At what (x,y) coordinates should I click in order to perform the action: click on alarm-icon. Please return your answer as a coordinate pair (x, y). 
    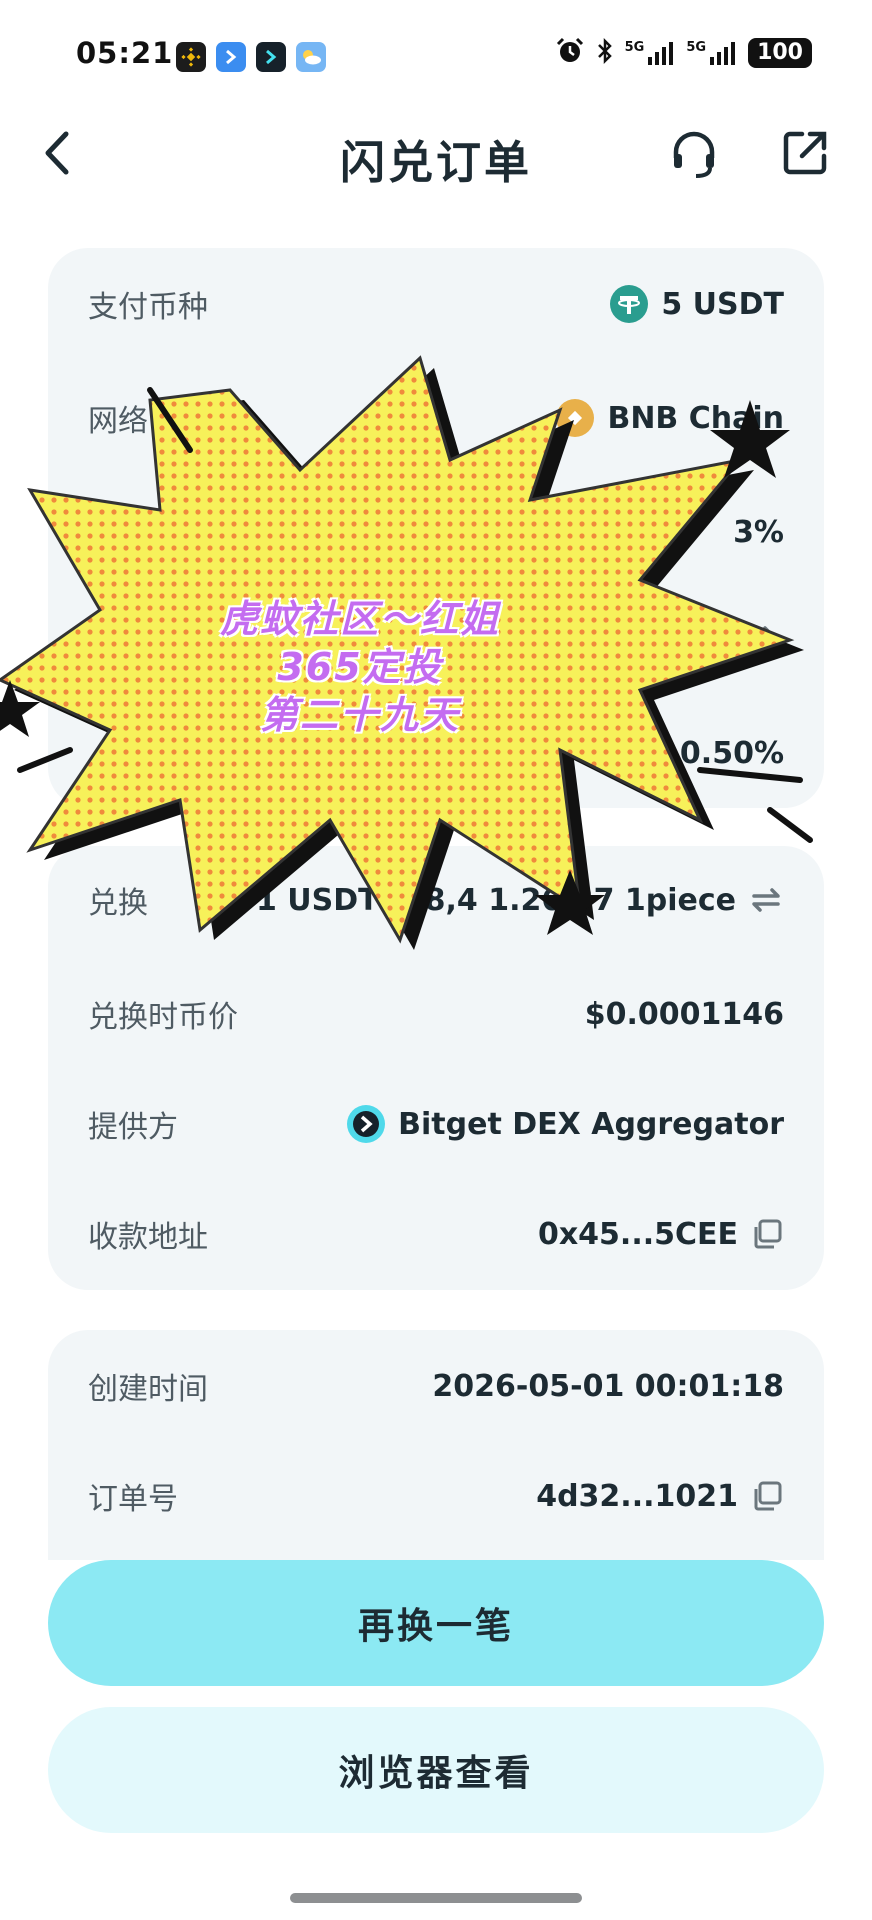
    Looking at the image, I should click on (570, 53).